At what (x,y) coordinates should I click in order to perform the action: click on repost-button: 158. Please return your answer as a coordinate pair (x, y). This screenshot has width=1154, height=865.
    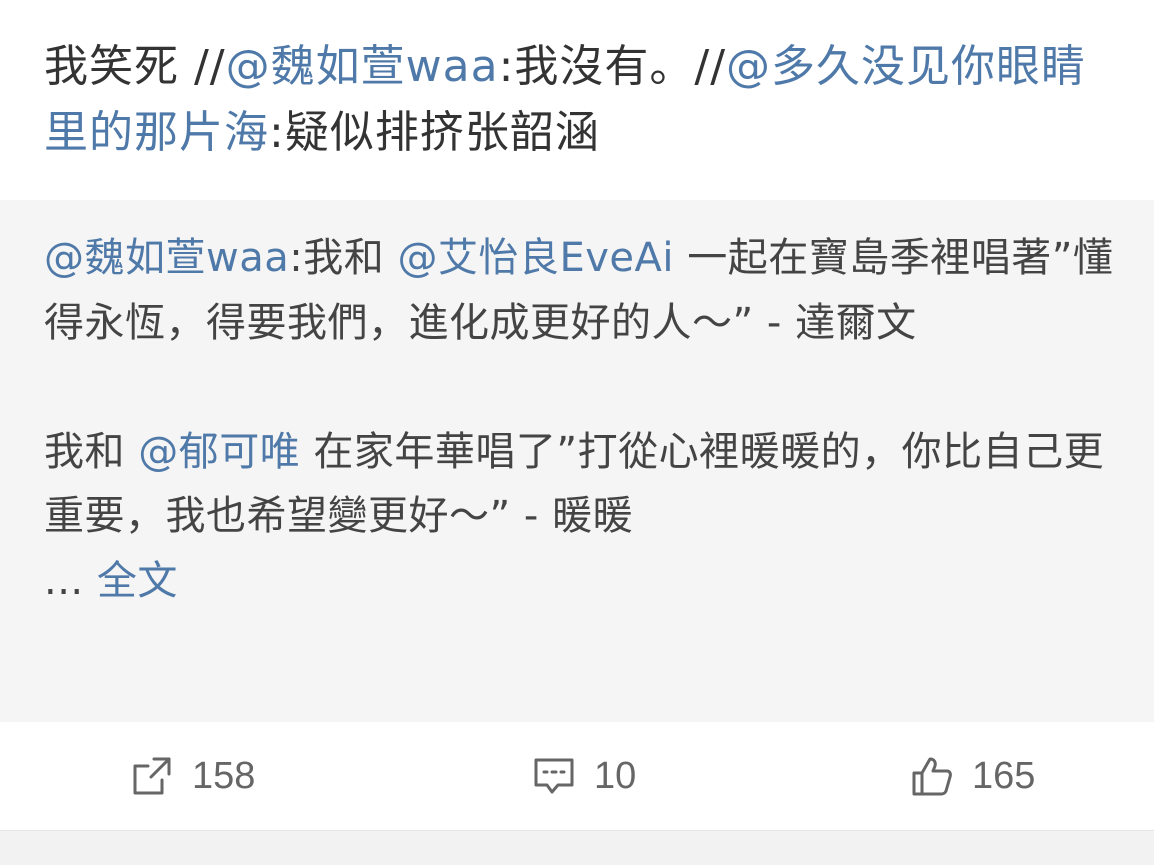
    Looking at the image, I should click on (192, 776).